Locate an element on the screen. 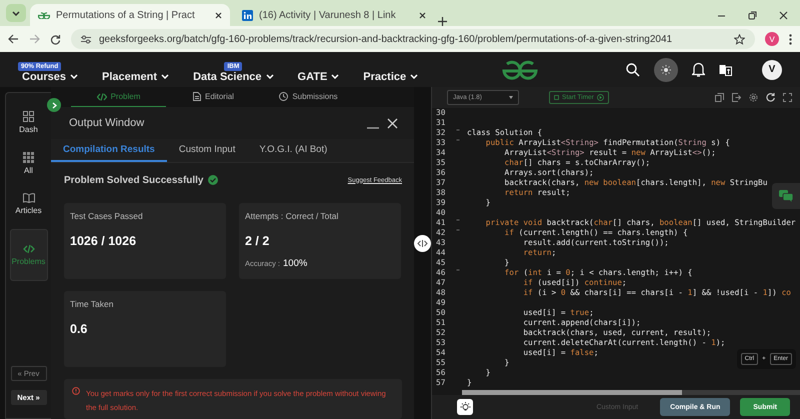  book-icon is located at coordinates (28, 198).